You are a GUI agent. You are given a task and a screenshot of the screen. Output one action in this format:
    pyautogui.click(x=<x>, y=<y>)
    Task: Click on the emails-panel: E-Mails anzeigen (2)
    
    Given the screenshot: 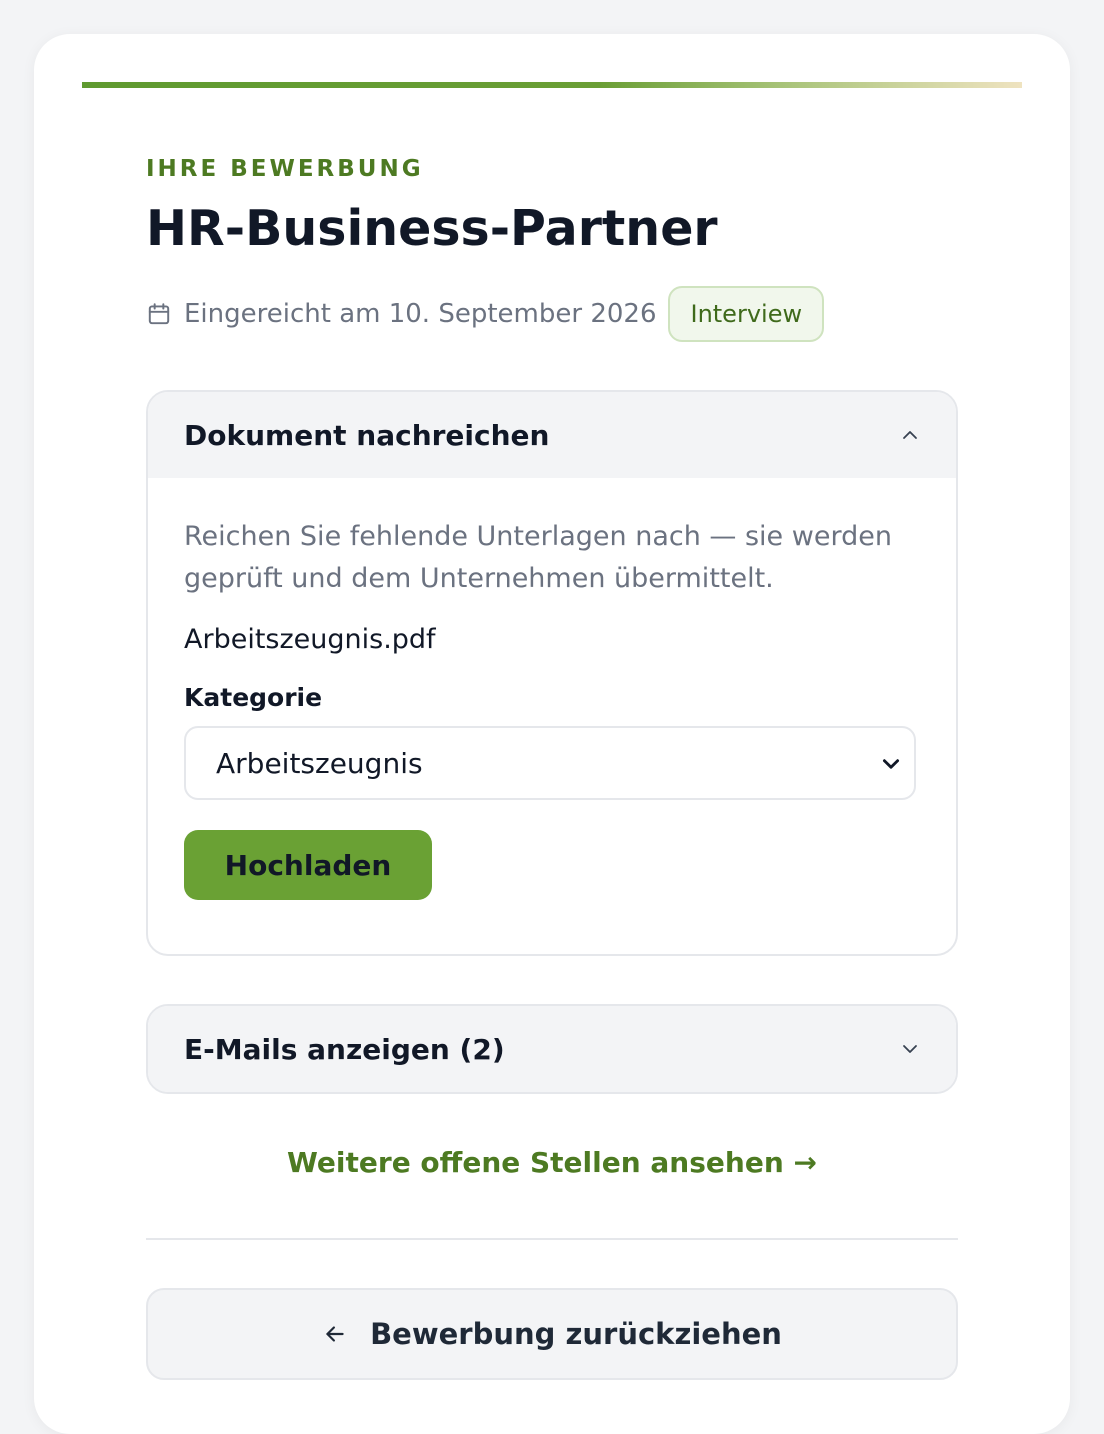 What is the action you would take?
    pyautogui.click(x=552, y=1049)
    